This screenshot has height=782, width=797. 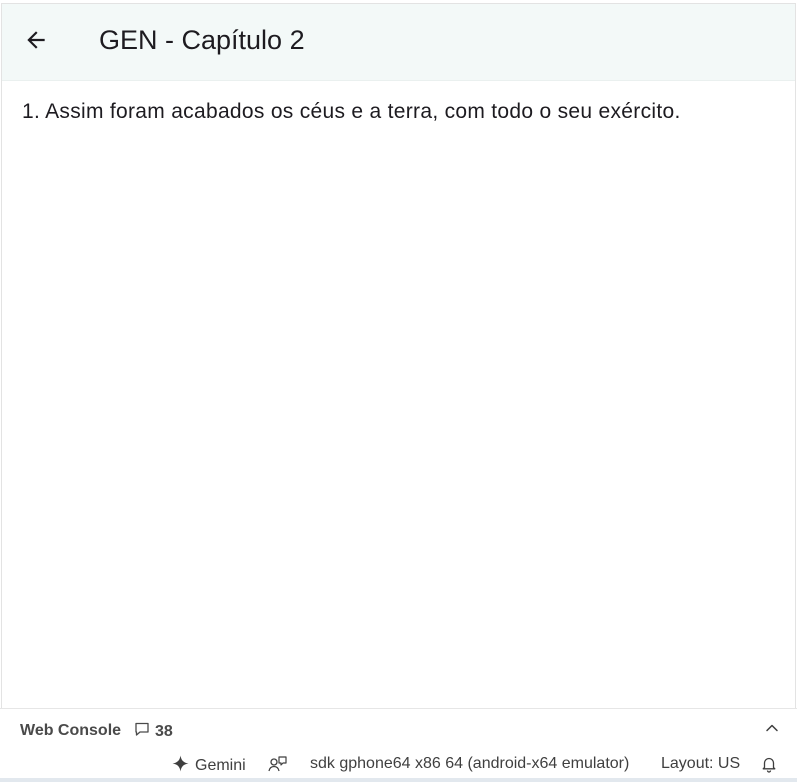 What do you see at coordinates (398, 42) in the screenshot?
I see `app-bar: GEN - Capítulo 2` at bounding box center [398, 42].